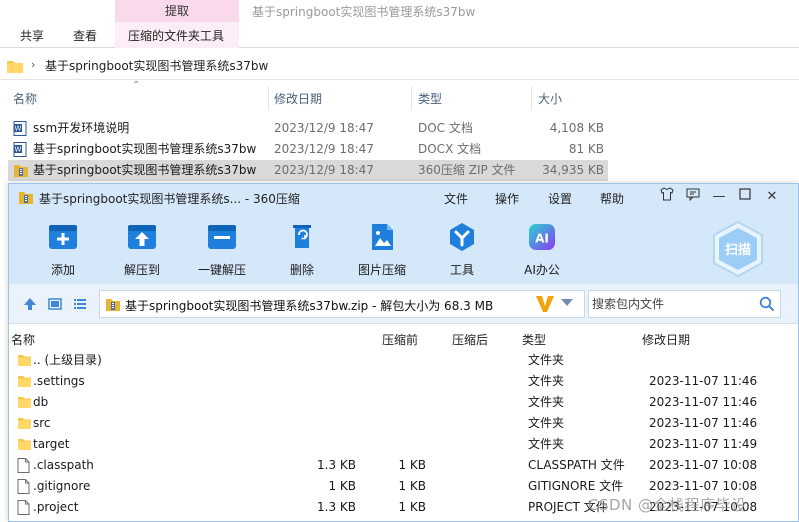 The image size is (799, 522). What do you see at coordinates (445, 128) in the screenshot?
I see `file-type: DOC 文档` at bounding box center [445, 128].